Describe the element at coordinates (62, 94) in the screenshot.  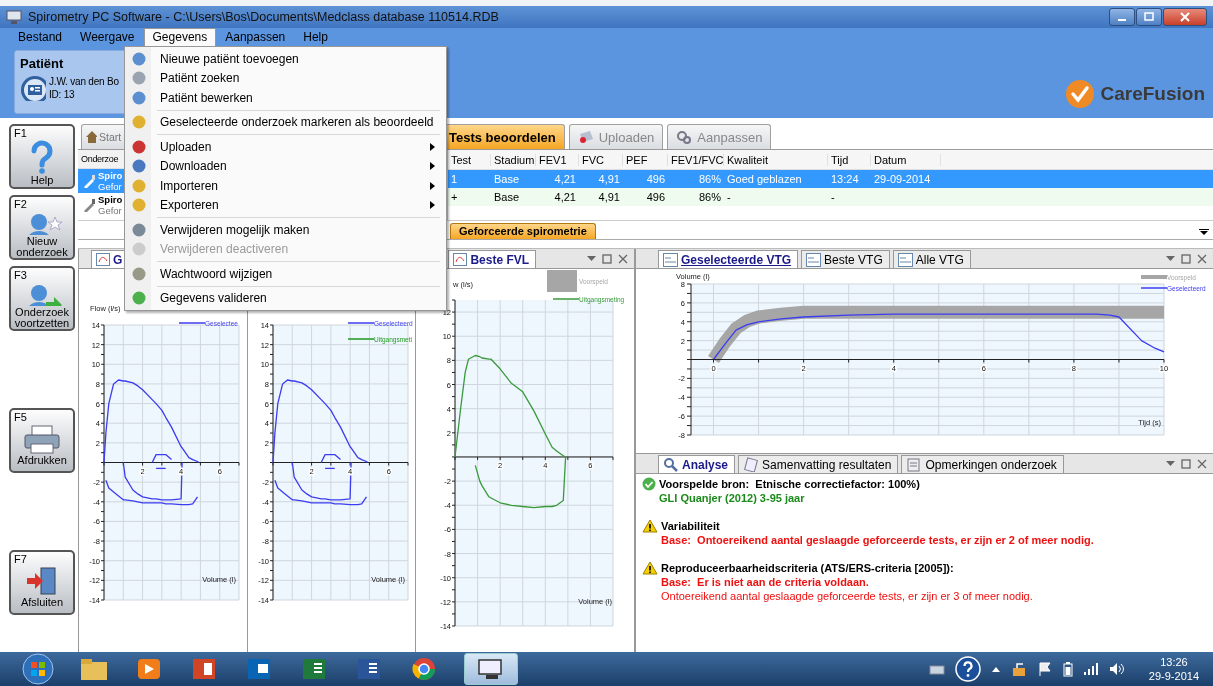
I see `patient-id: ID: 13` at that location.